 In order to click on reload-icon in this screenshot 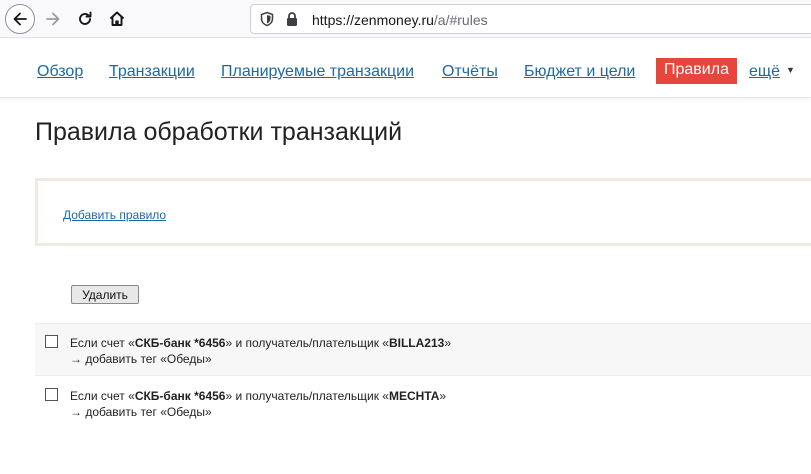, I will do `click(85, 18)`.